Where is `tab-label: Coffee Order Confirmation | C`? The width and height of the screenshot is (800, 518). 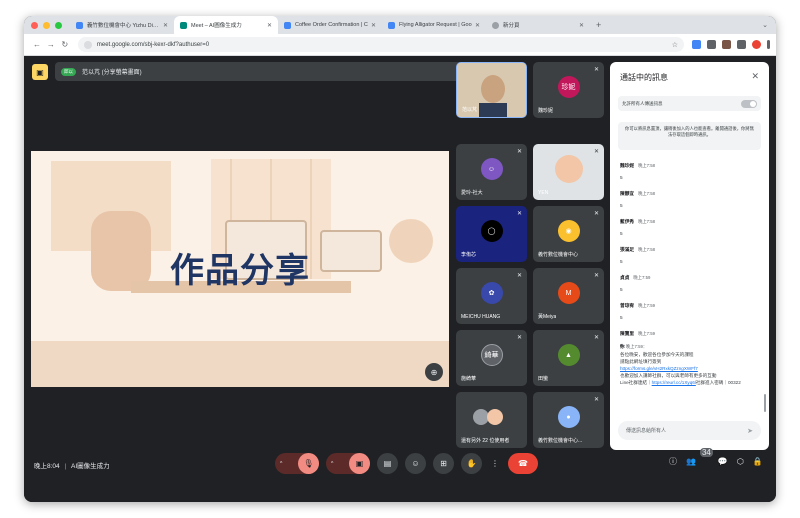
tab-label: Coffee Order Confirmation | C is located at coordinates (331, 25).